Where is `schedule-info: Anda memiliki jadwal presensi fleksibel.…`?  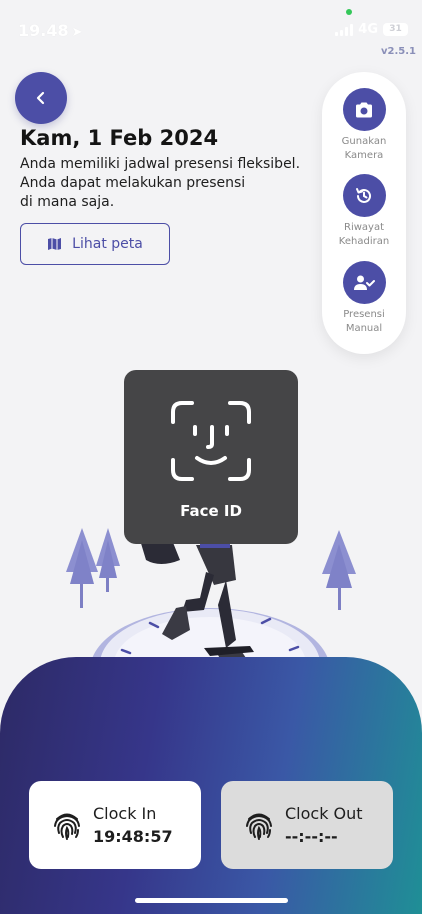
schedule-info: Anda memiliki jadwal presensi fleksibel.… is located at coordinates (165, 183).